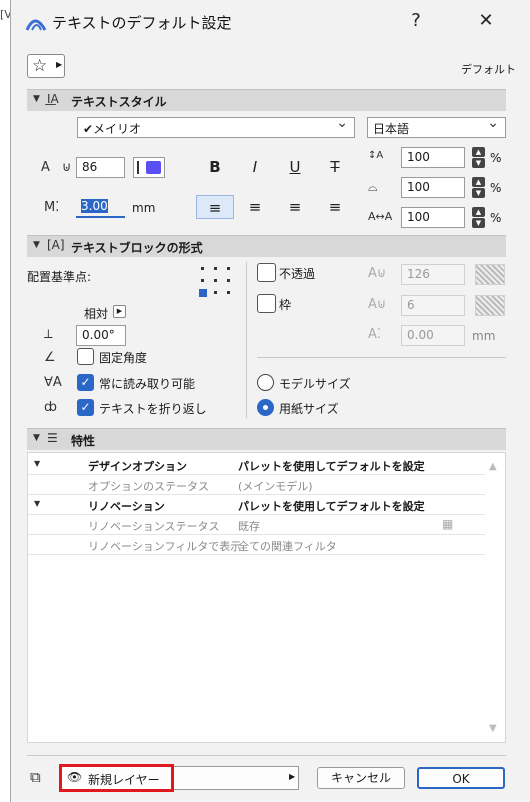  What do you see at coordinates (256, 545) in the screenshot?
I see `table-row: リノベーションフィルタで表示 全ての関連フィルタ` at bounding box center [256, 545].